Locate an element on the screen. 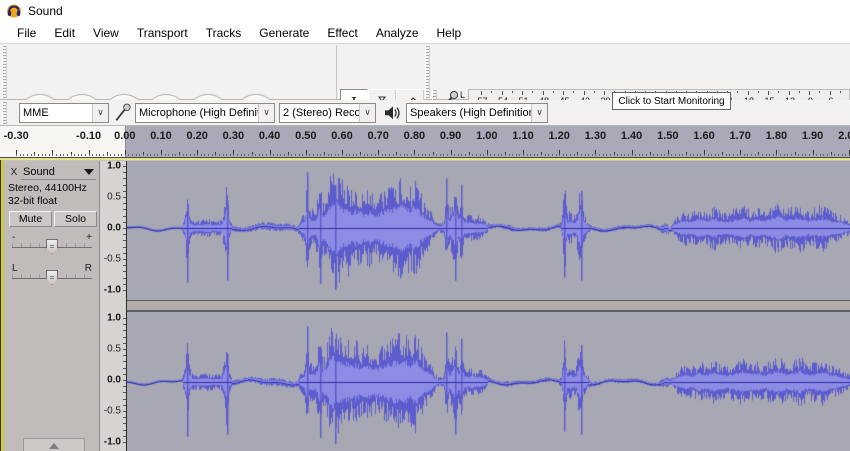 This screenshot has width=850, height=451. timeline-label: 0.90 is located at coordinates (450, 136).